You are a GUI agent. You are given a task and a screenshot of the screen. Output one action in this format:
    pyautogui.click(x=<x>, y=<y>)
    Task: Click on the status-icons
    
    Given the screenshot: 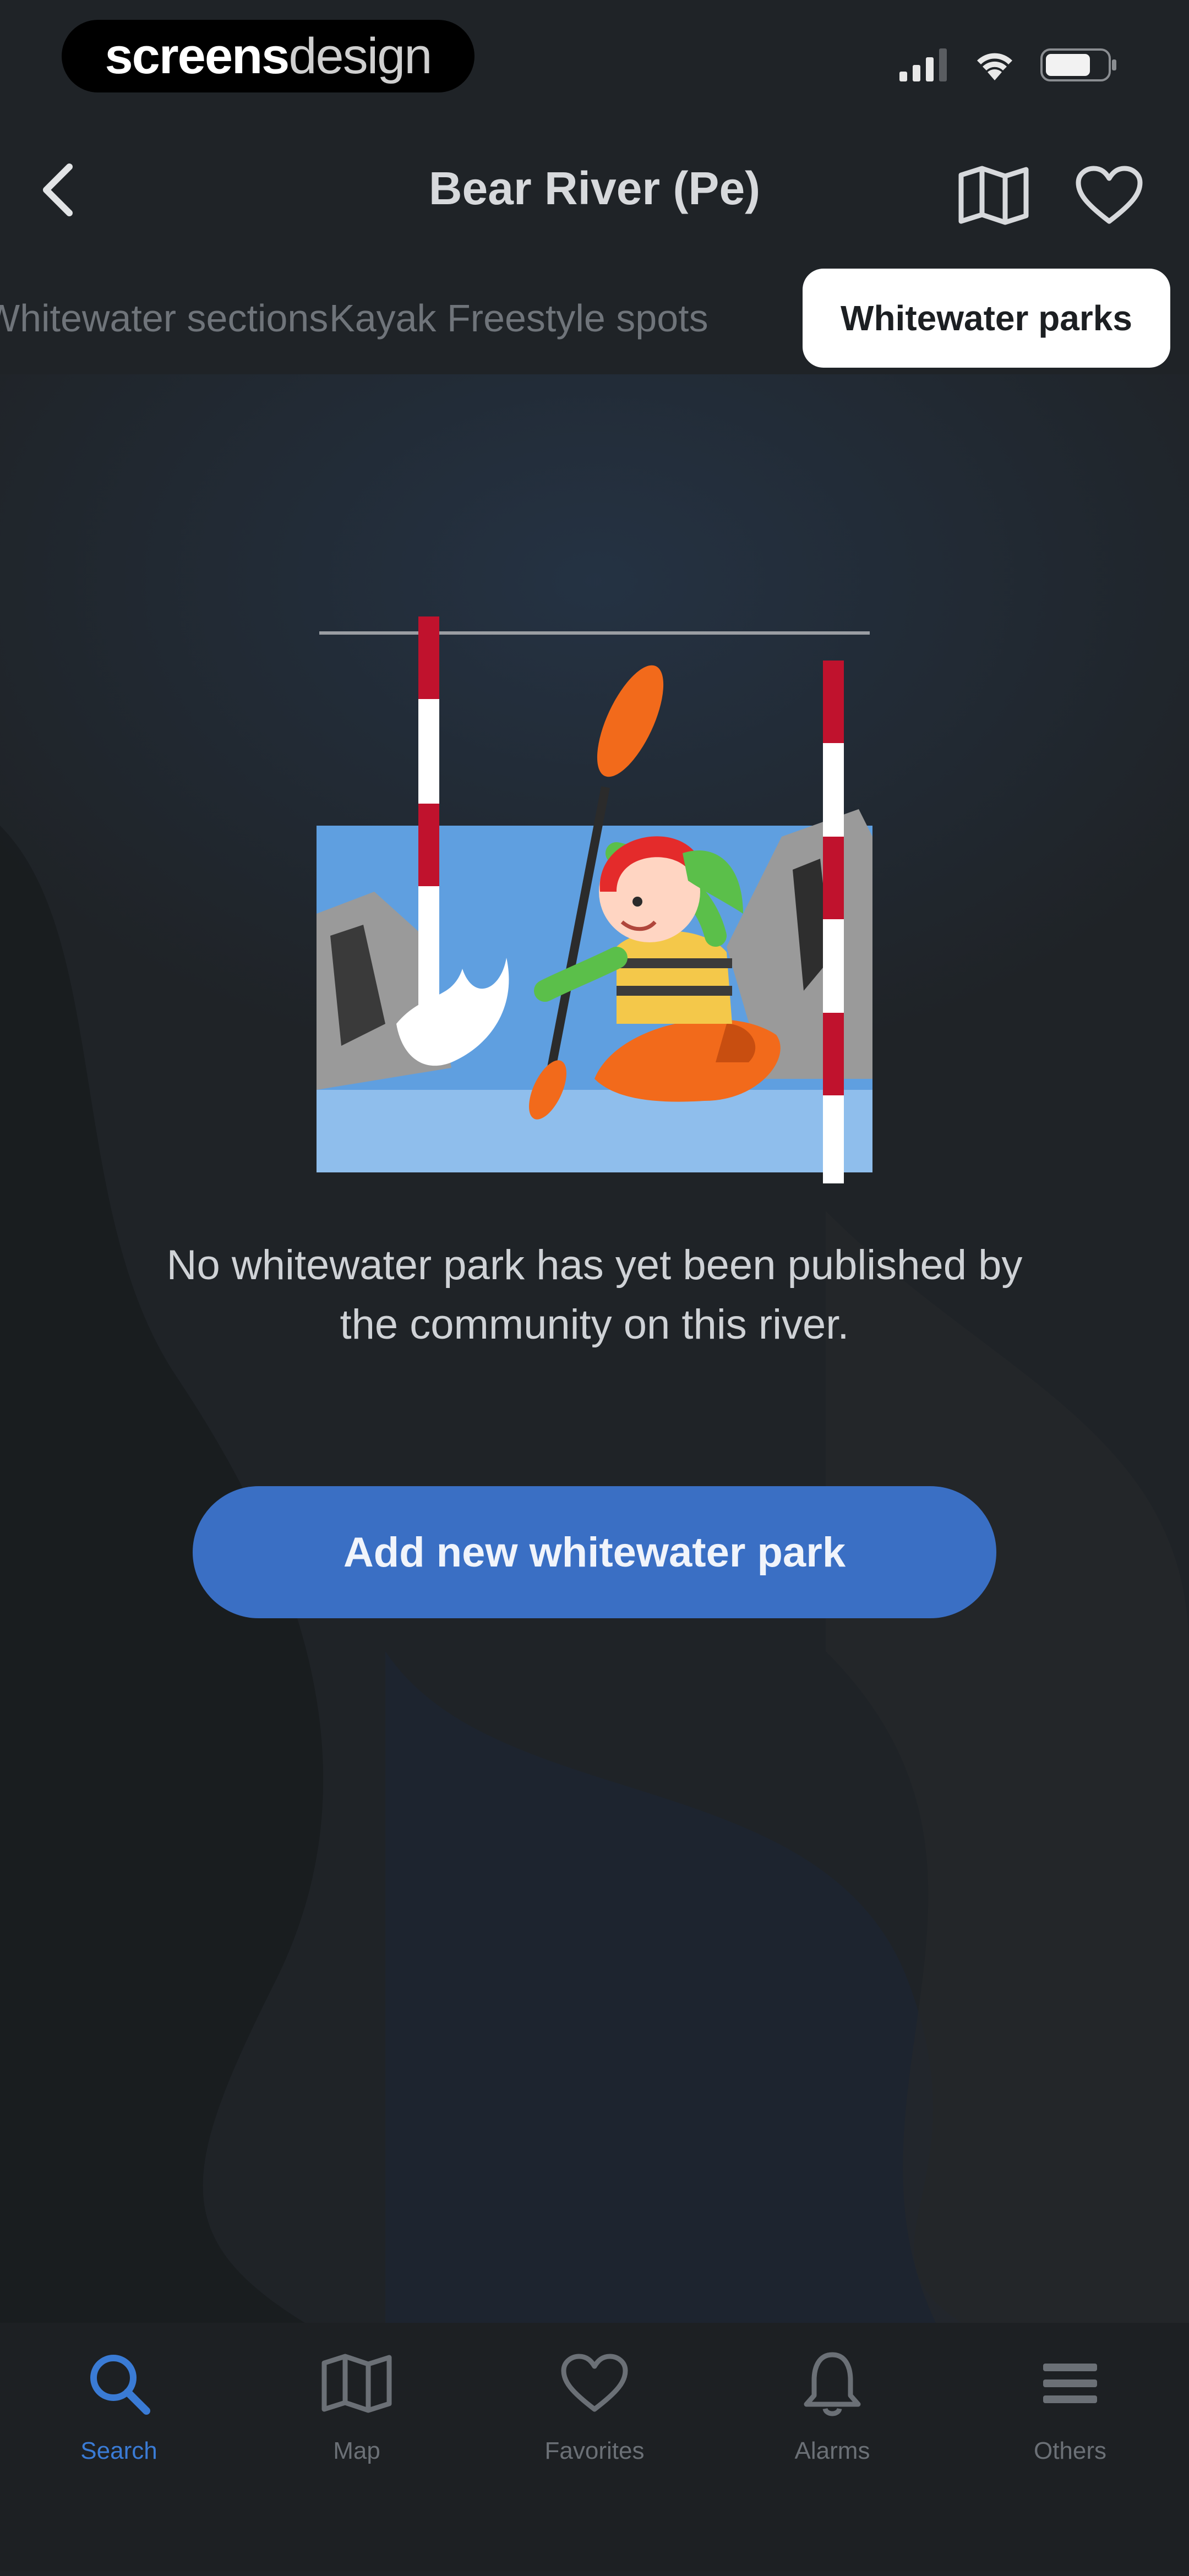 What is the action you would take?
    pyautogui.click(x=1008, y=64)
    